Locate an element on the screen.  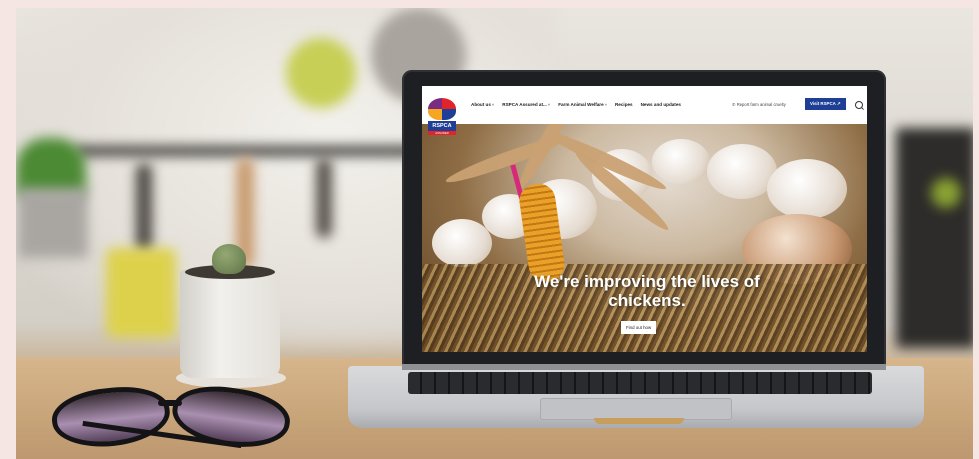
nav-label: Recipes is located at coordinates (623, 104).